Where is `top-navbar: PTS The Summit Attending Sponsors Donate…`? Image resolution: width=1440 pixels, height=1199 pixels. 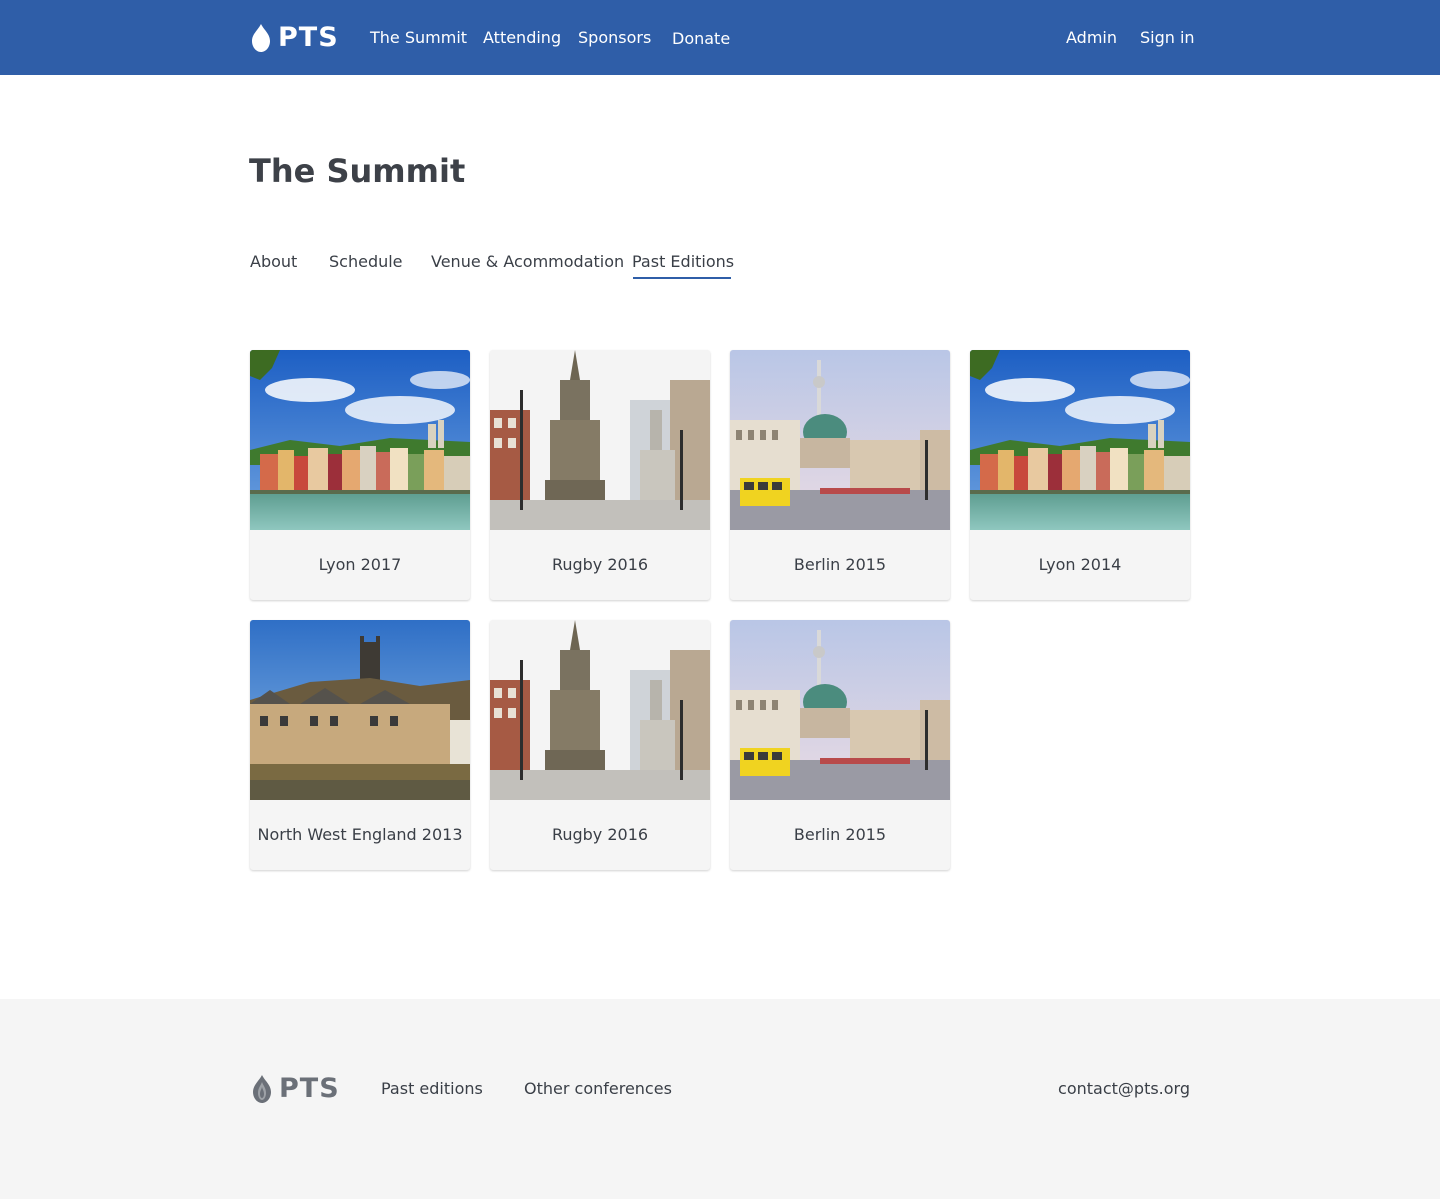 top-navbar: PTS The Summit Attending Sponsors Donate… is located at coordinates (720, 37).